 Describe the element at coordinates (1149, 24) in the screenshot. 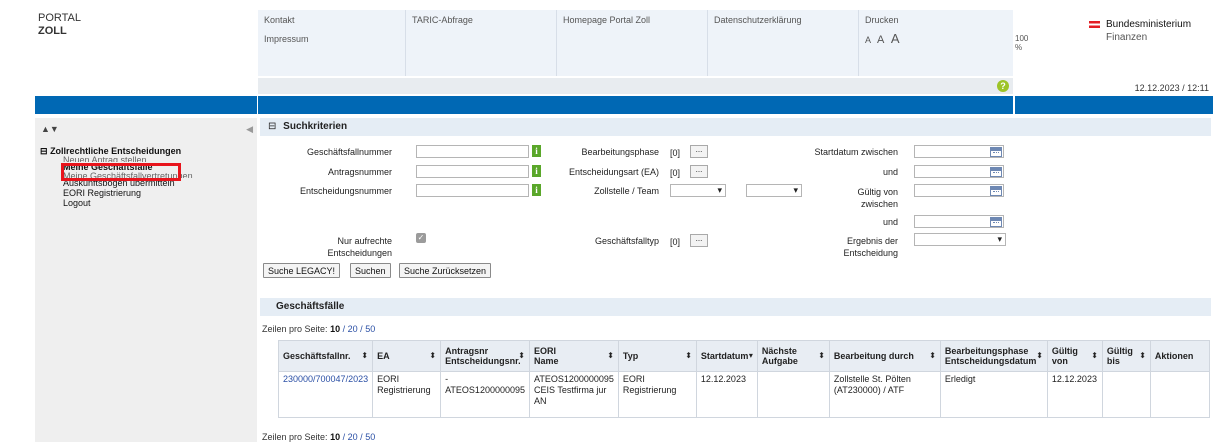

I see `brand-line1: Bundesministerium` at that location.